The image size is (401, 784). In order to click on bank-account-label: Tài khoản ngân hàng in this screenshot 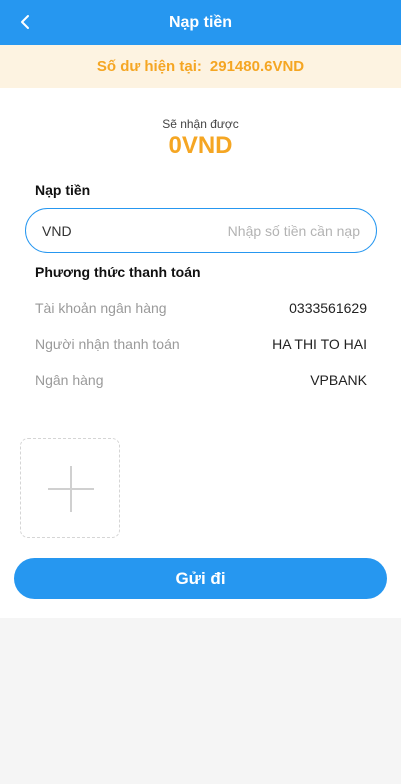, I will do `click(101, 308)`.